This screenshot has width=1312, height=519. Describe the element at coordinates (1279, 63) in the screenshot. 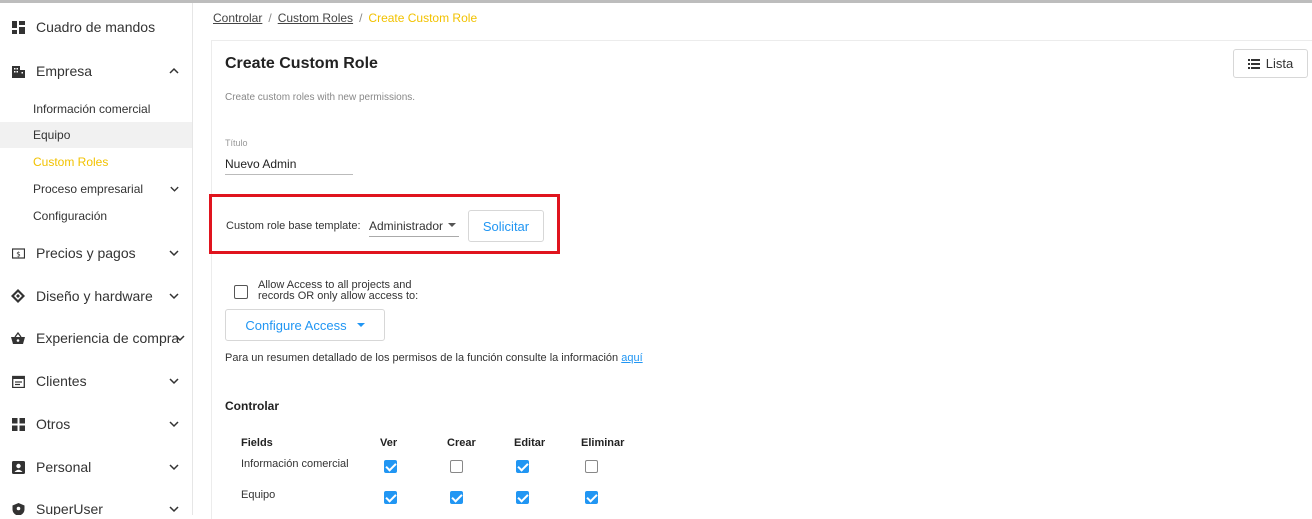

I see `list-button-label: Lista` at that location.